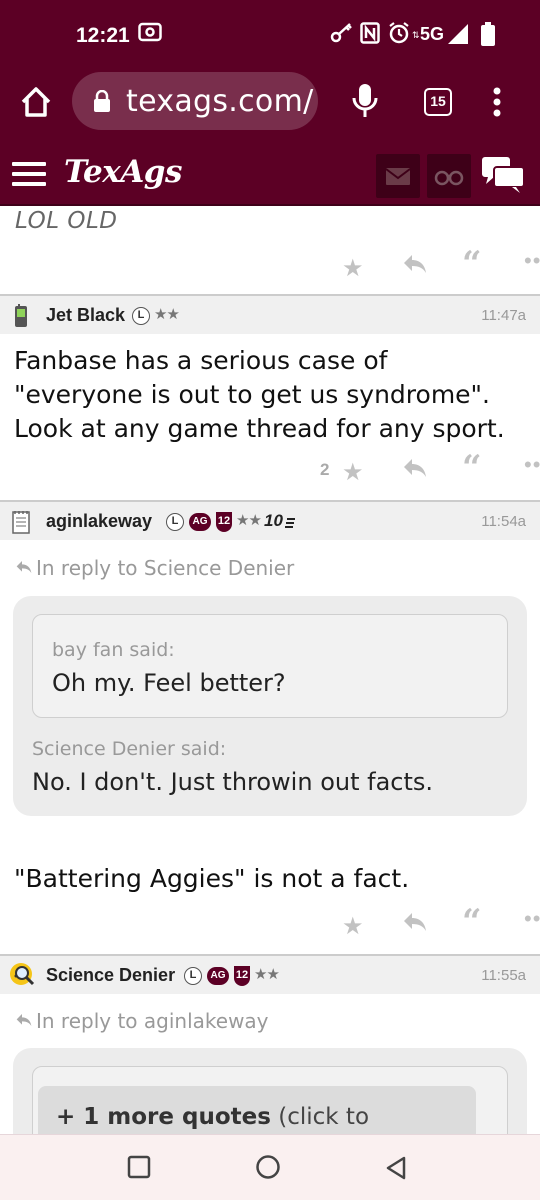 This screenshot has height=1200, width=540. I want to click on hamburger-menu-button, so click(29, 174).